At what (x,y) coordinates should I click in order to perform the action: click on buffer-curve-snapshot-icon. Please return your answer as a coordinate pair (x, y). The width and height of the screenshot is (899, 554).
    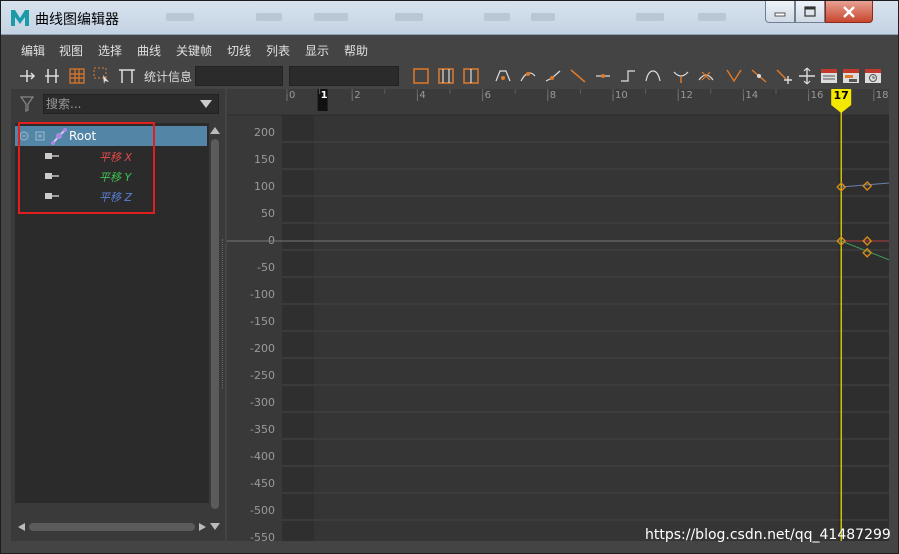
    Looking at the image, I should click on (681, 76).